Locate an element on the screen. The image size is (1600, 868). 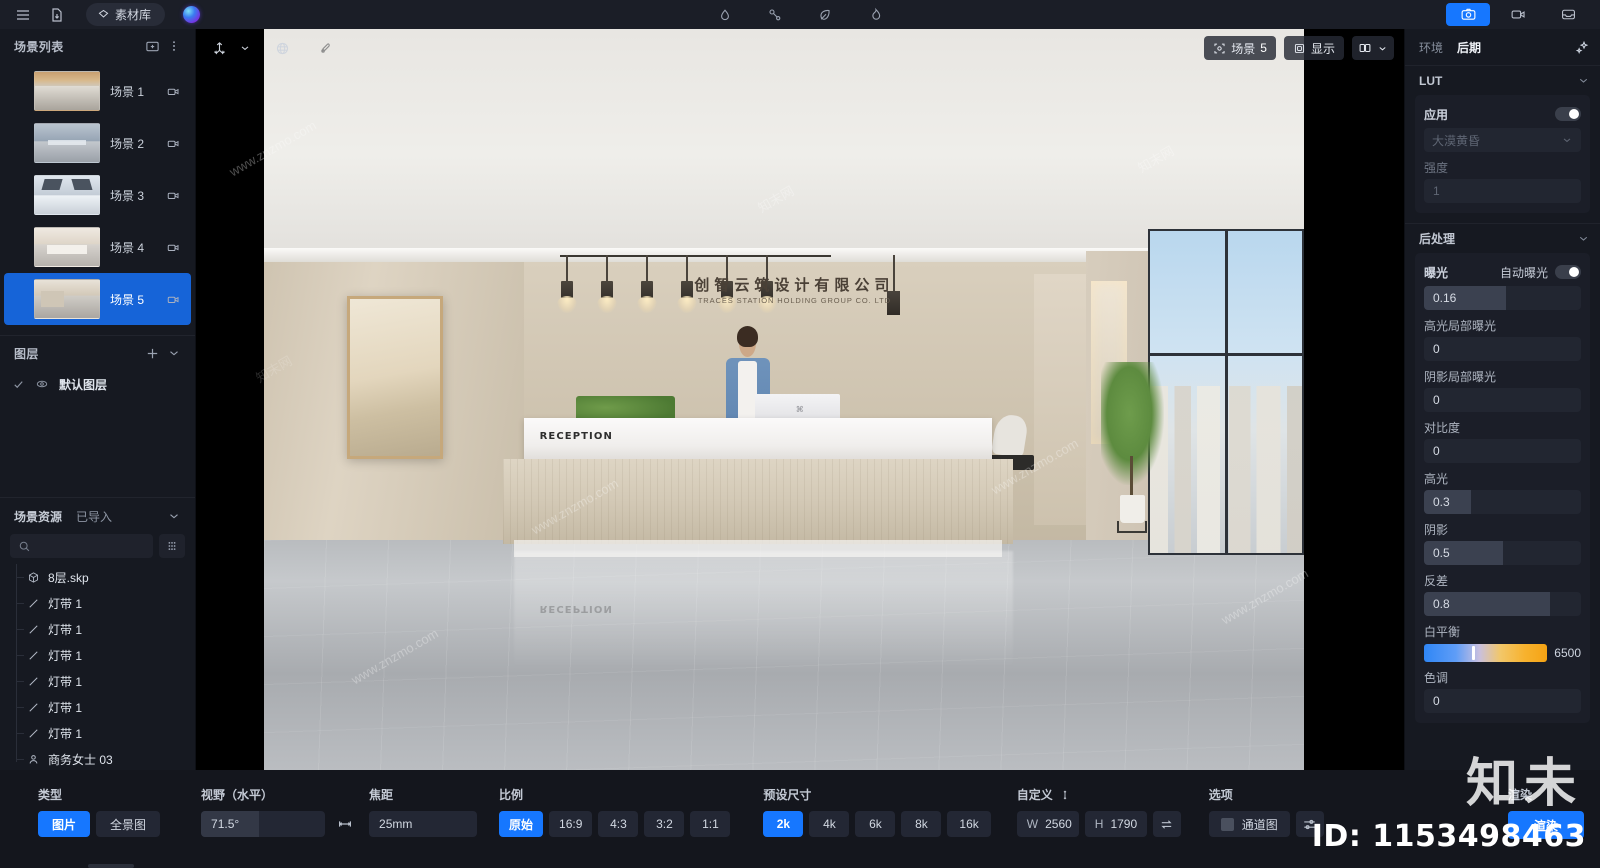
video-camera-icon is located at coordinates (1518, 14).